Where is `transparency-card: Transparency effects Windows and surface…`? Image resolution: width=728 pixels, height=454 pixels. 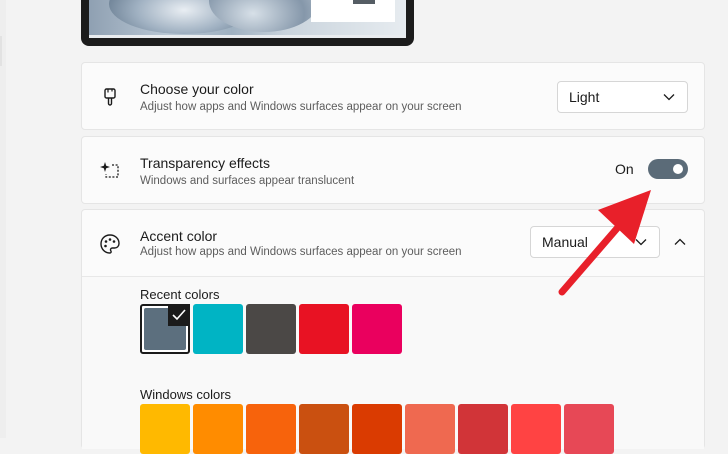 transparency-card: Transparency effects Windows and surface… is located at coordinates (393, 170).